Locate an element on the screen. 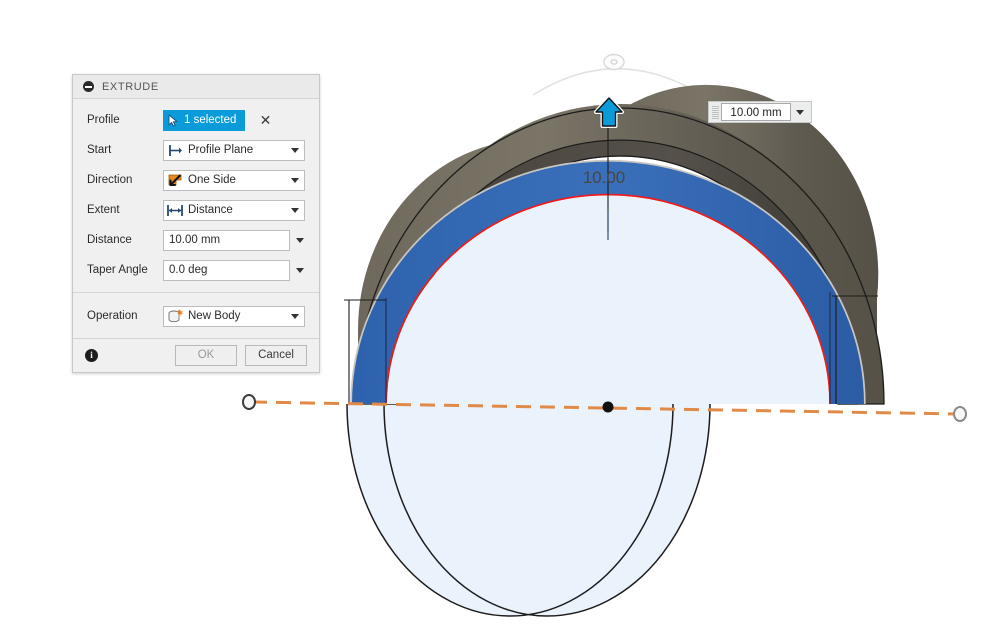  label-extent: Extent is located at coordinates (103, 210).